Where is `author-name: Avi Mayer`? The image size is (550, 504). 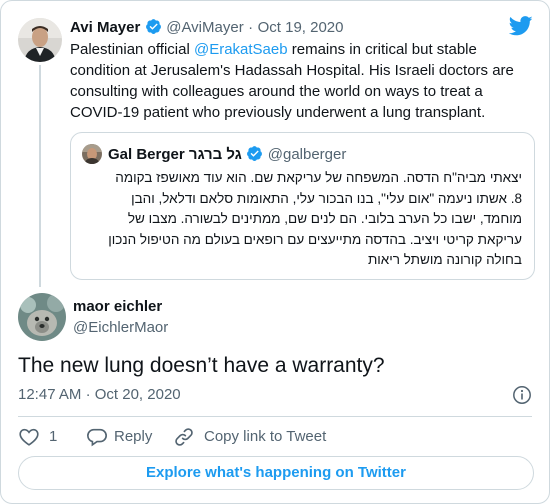
author-name: Avi Mayer is located at coordinates (105, 27).